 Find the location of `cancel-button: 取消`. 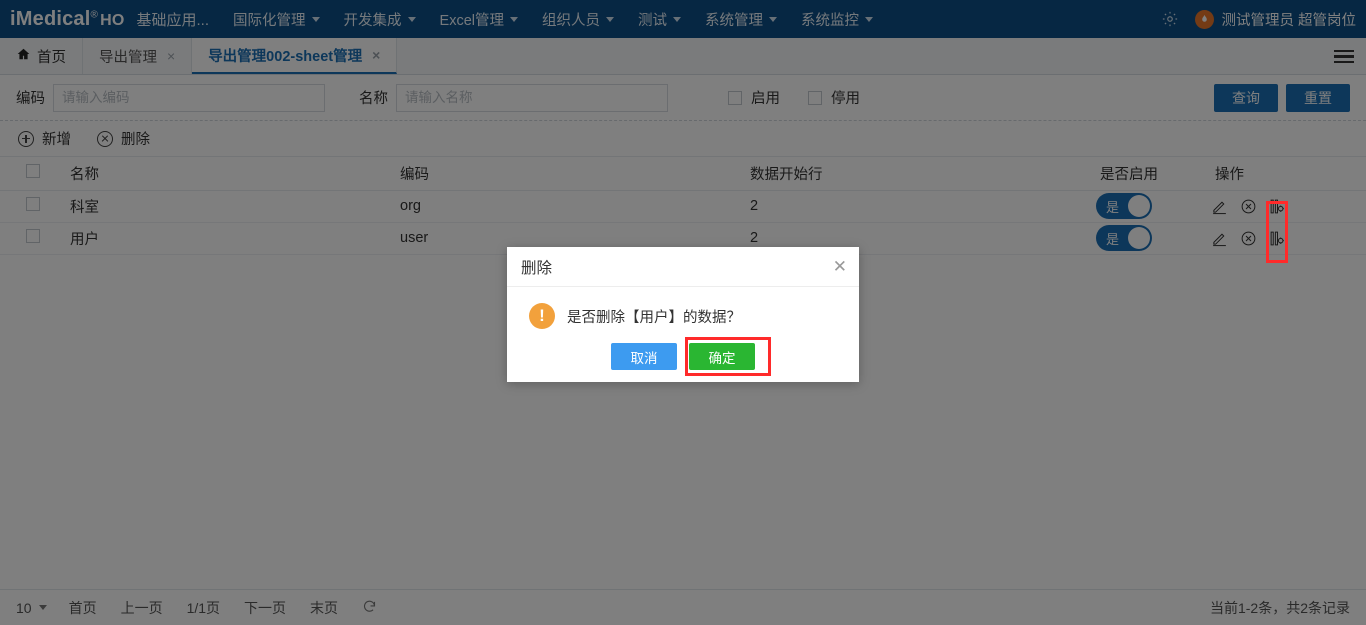

cancel-button: 取消 is located at coordinates (644, 356).